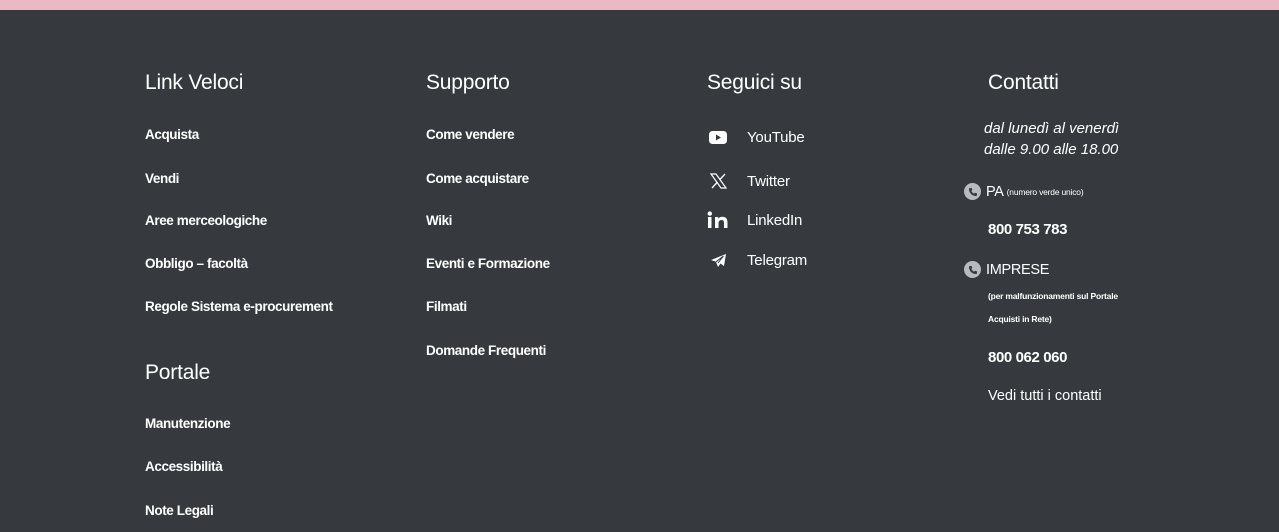 The height and width of the screenshot is (532, 1279). Describe the element at coordinates (718, 137) in the screenshot. I see `youtube-icon` at that location.